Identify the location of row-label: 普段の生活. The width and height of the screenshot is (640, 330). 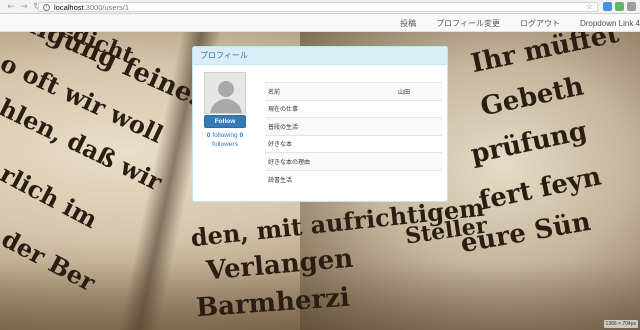
(330, 126).